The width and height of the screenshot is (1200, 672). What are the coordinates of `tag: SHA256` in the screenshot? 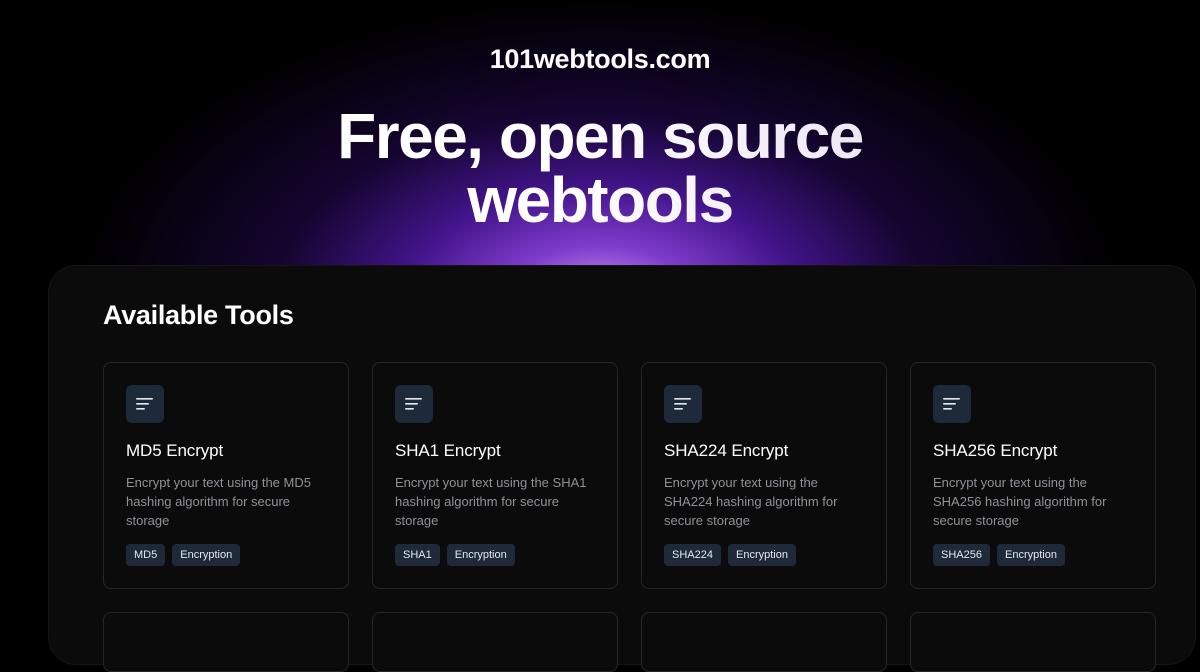 It's located at (961, 555).